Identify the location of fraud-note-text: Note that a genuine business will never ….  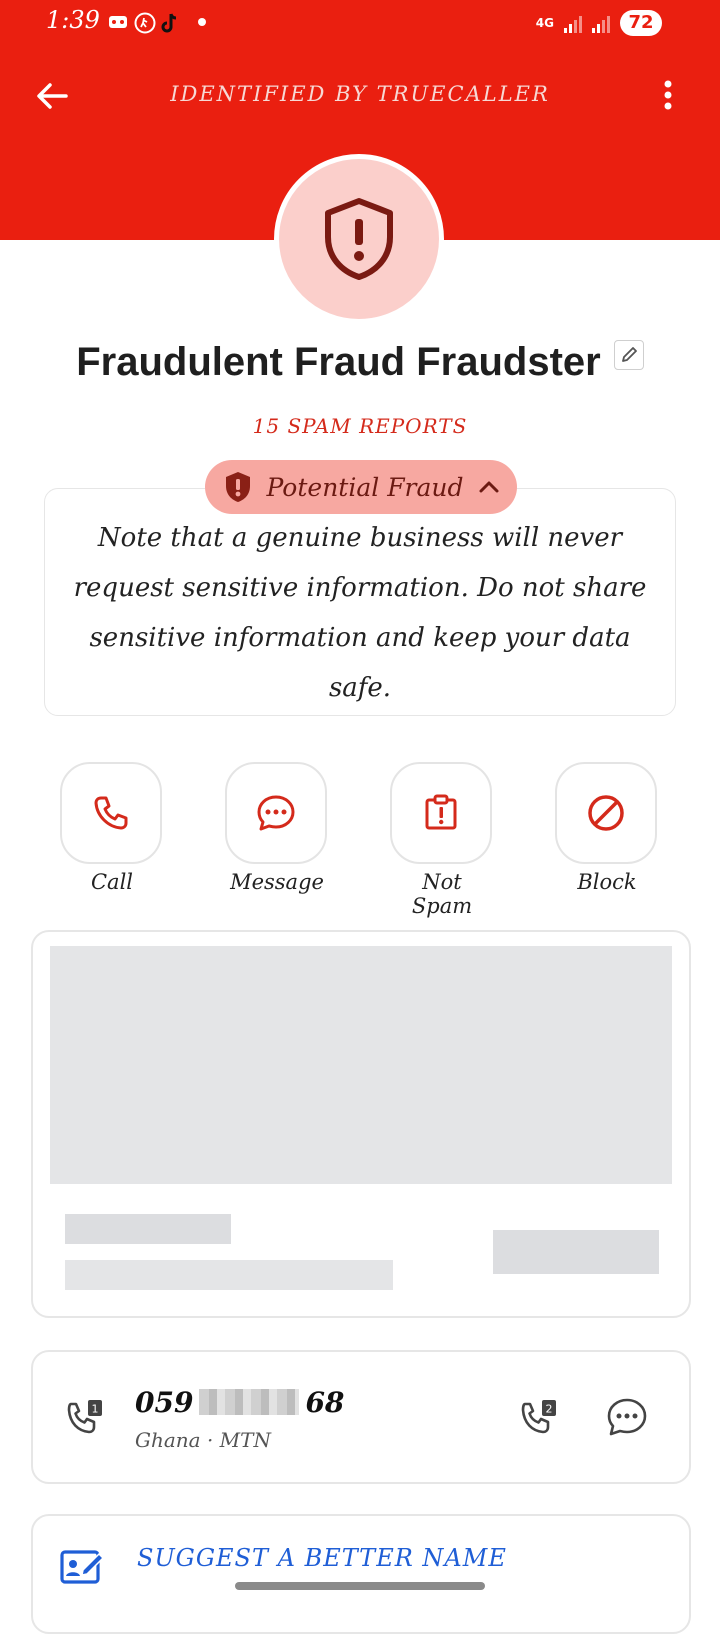
(360, 613).